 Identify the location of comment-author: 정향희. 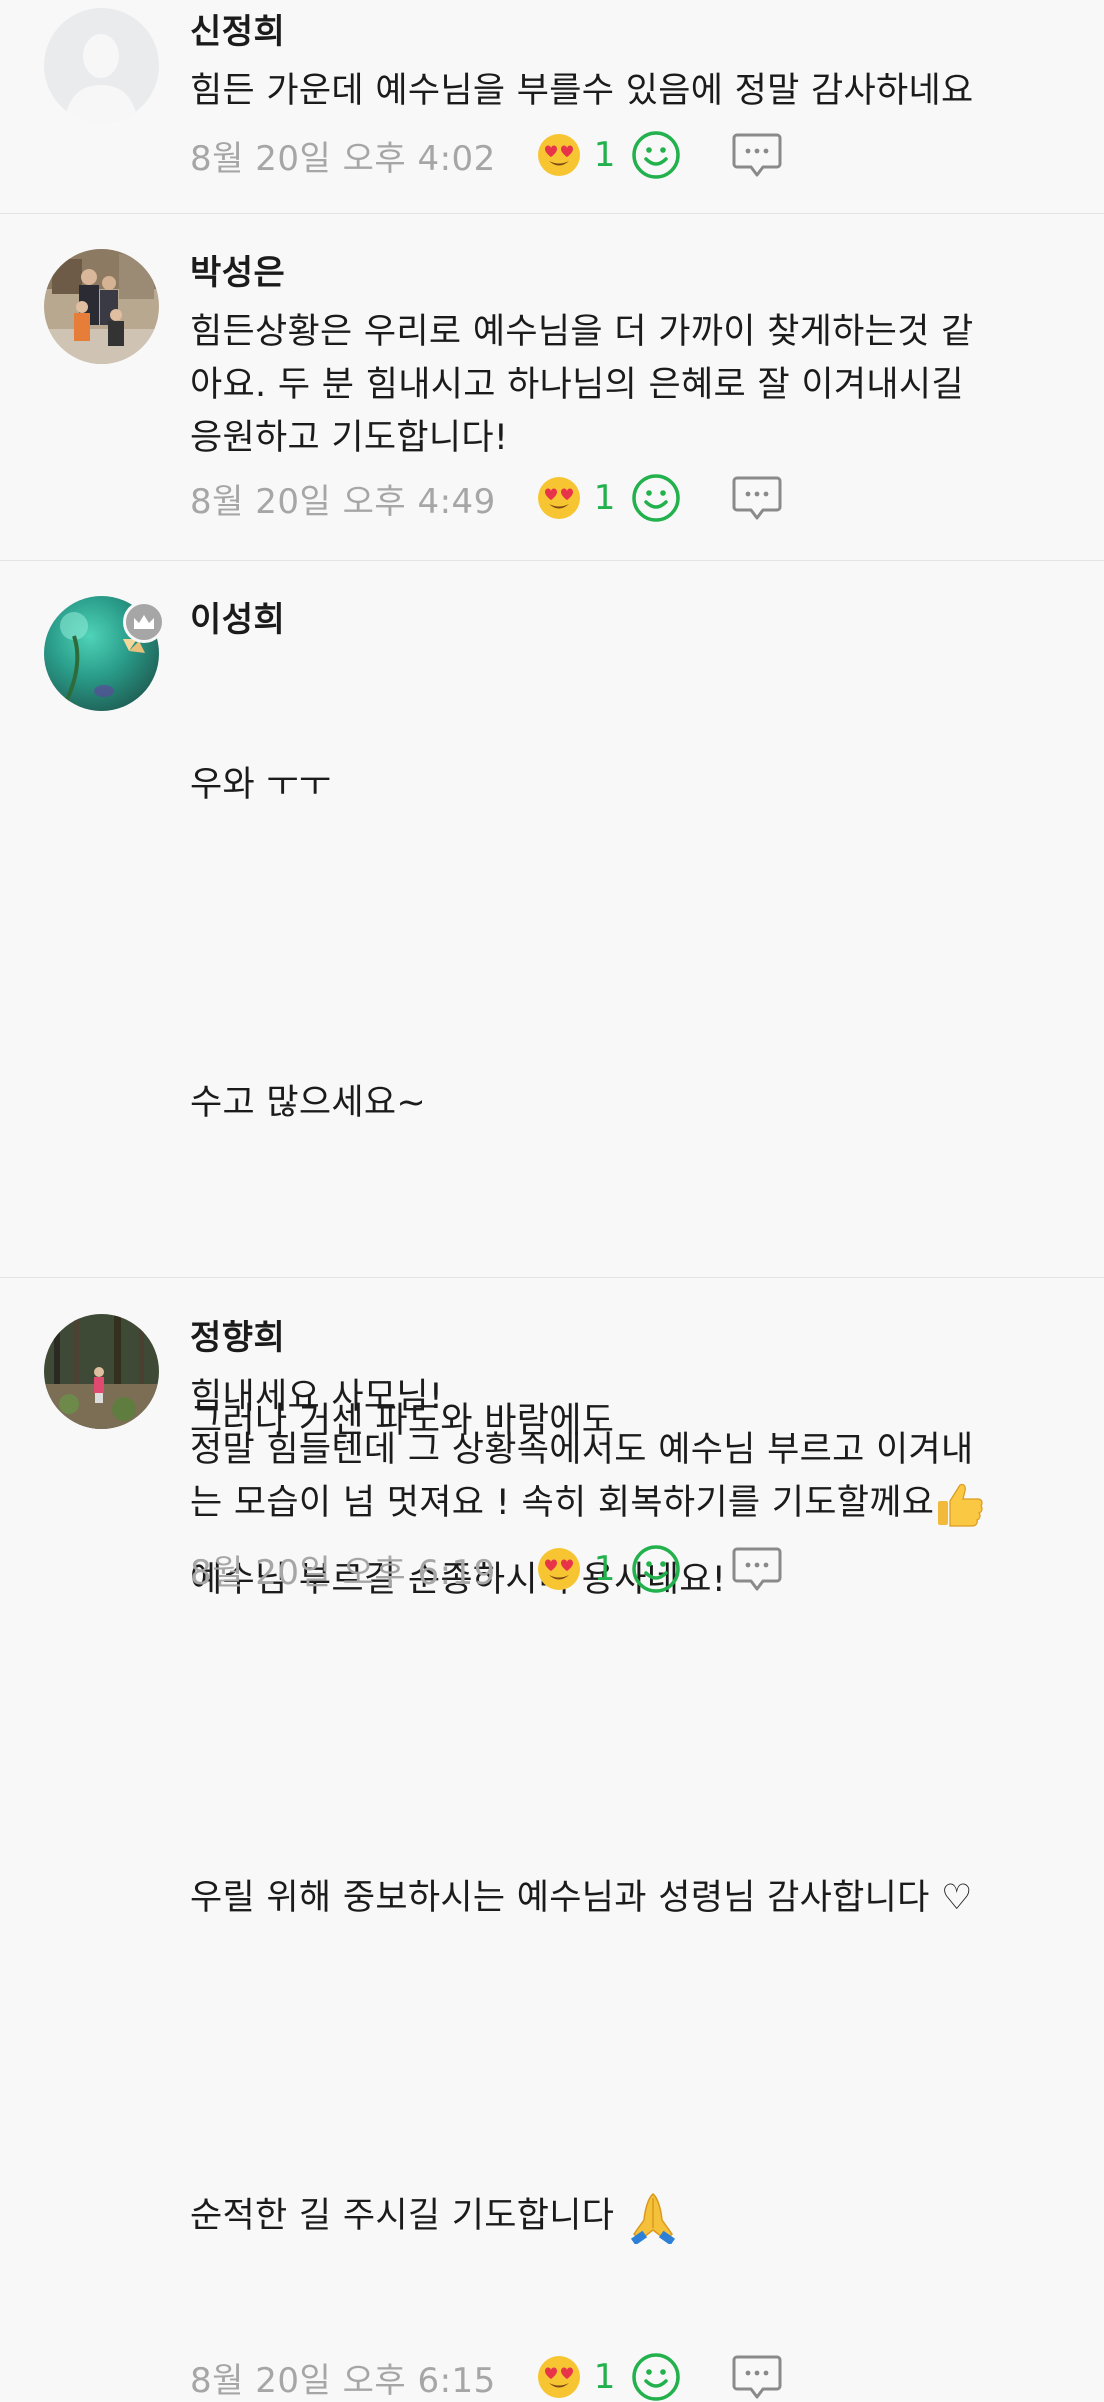
(627, 1338).